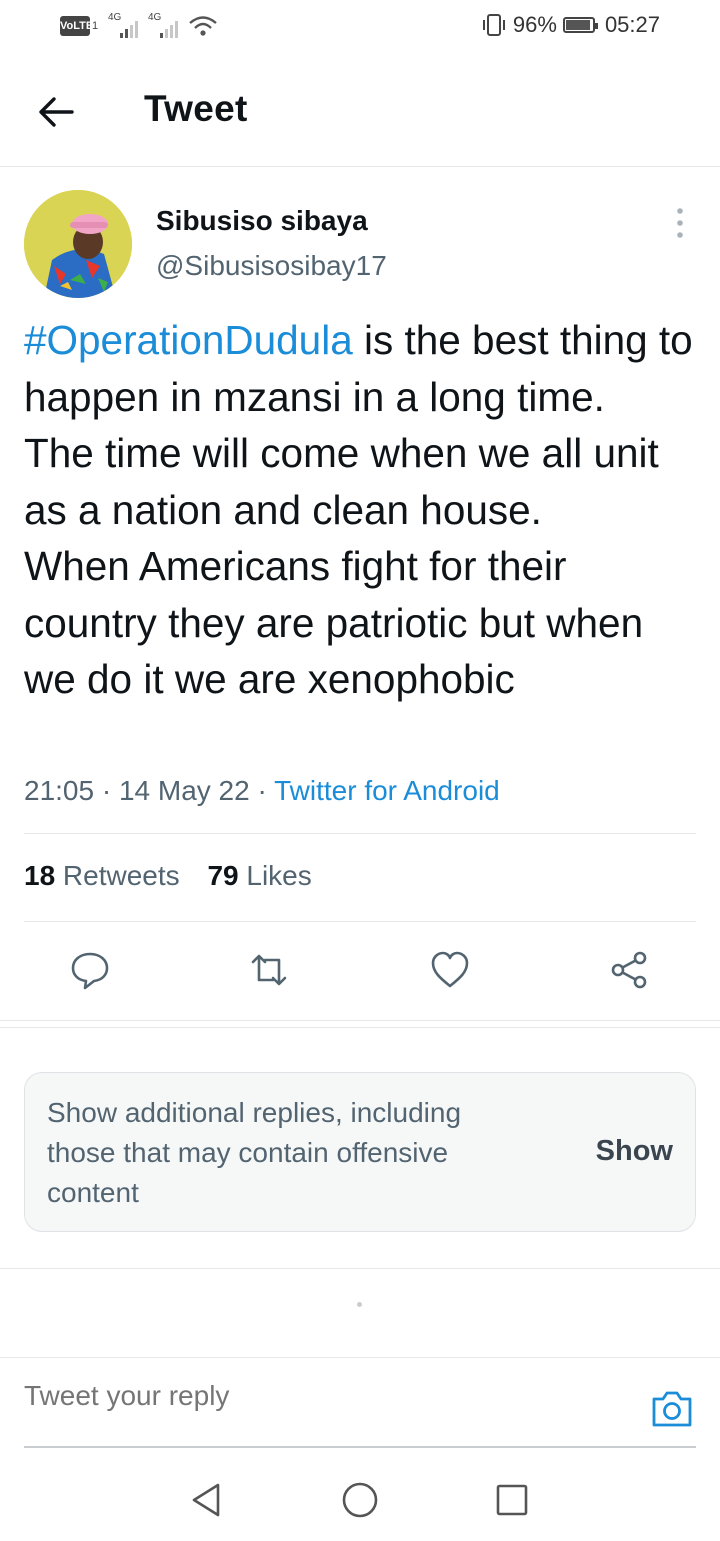 This screenshot has width=720, height=1541. I want to click on retweet-count: 18, so click(40, 875).